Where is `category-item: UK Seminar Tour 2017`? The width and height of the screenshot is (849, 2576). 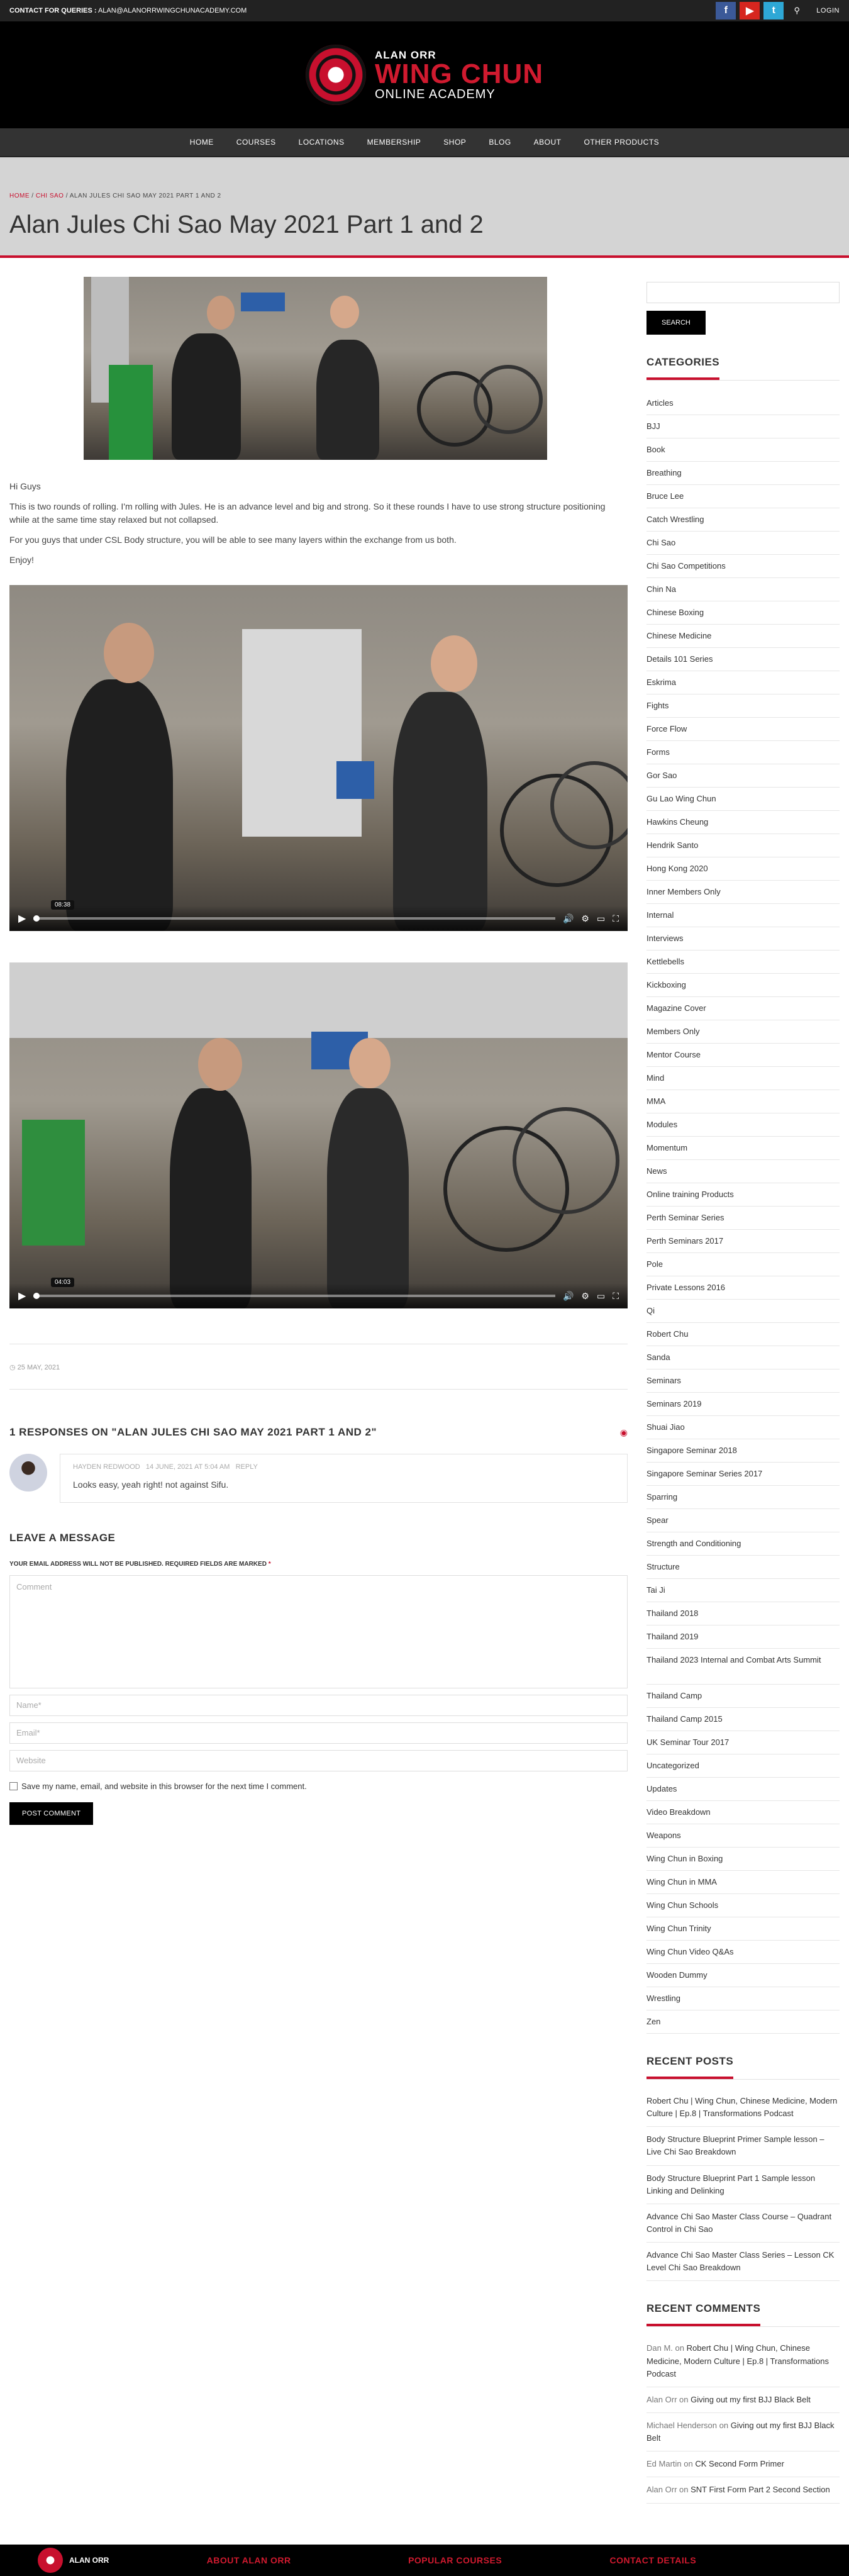
category-item: UK Seminar Tour 2017 is located at coordinates (743, 1742).